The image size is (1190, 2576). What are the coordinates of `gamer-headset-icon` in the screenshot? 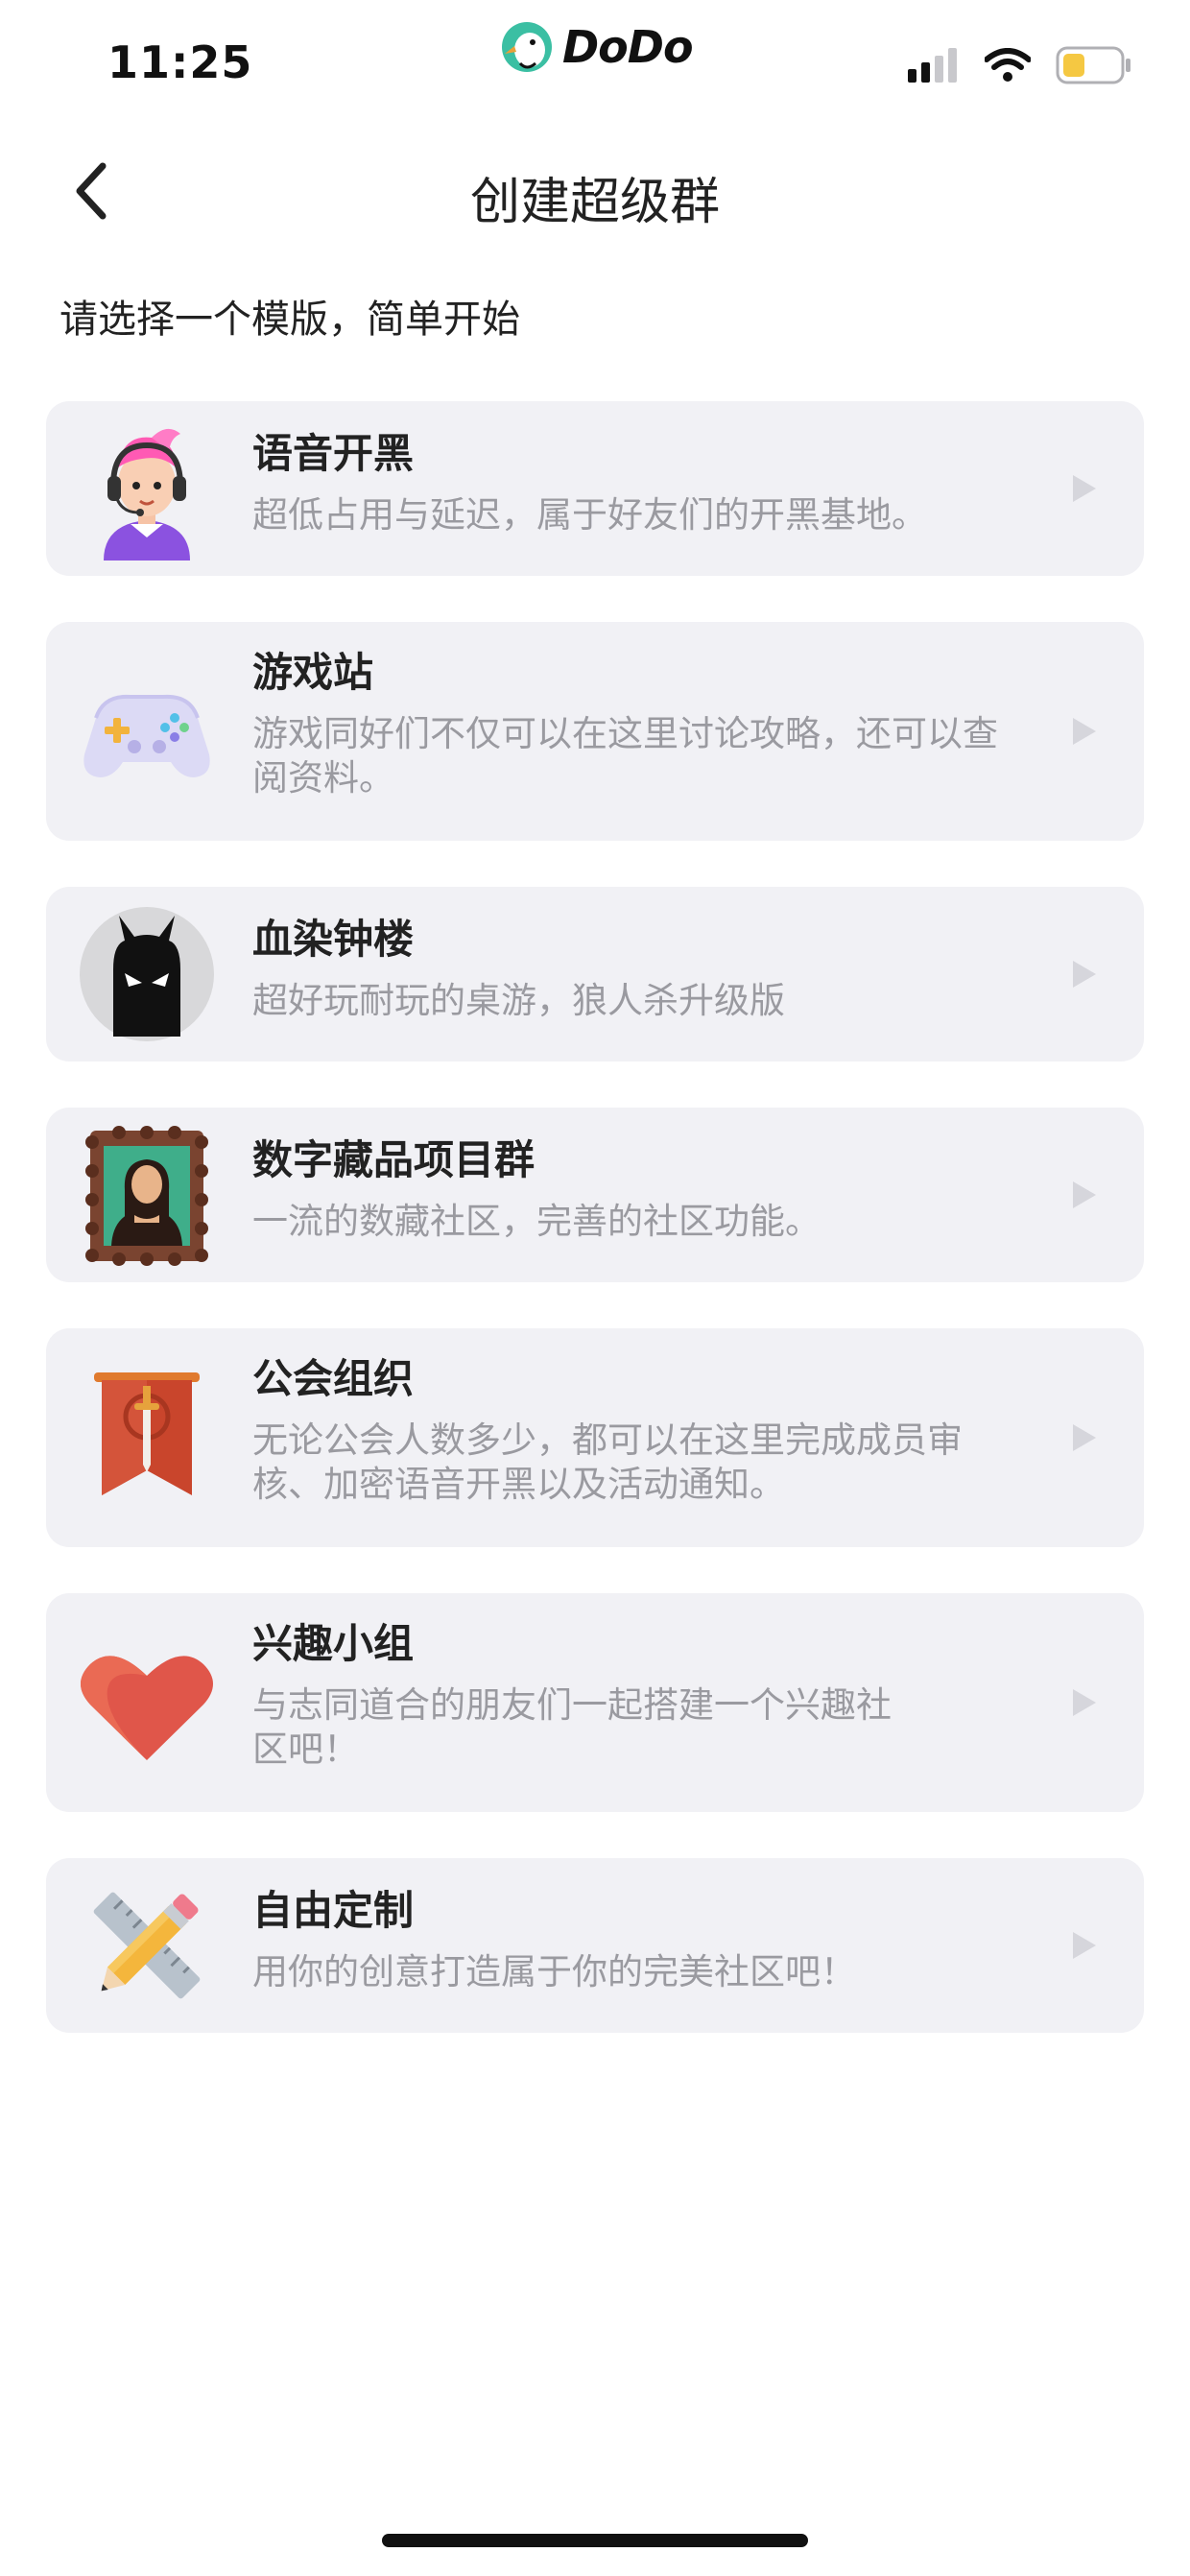 It's located at (147, 495).